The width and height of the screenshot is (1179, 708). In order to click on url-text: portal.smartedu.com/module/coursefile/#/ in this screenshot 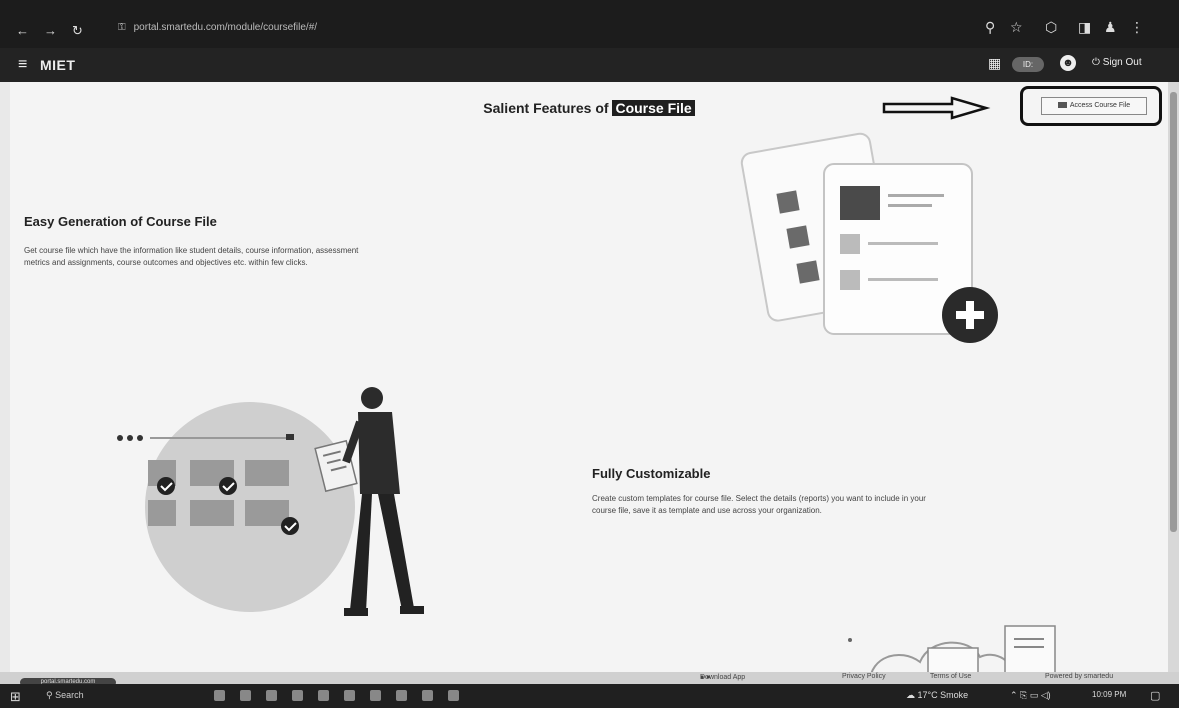, I will do `click(225, 27)`.